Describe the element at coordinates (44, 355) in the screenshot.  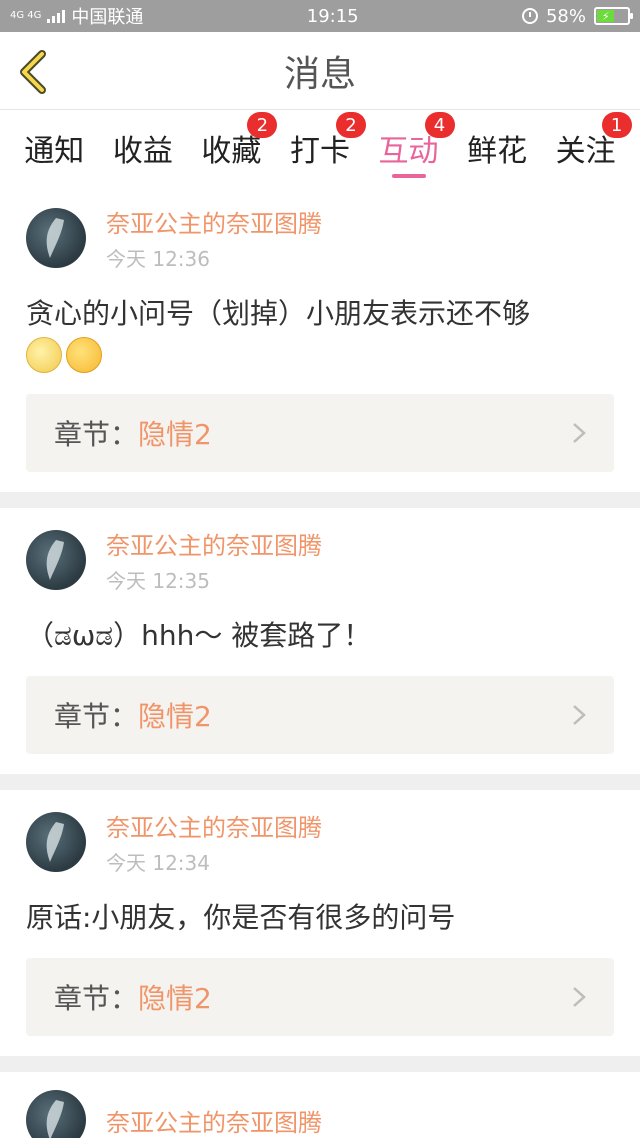
I see `moon-face-emoji-icon` at that location.